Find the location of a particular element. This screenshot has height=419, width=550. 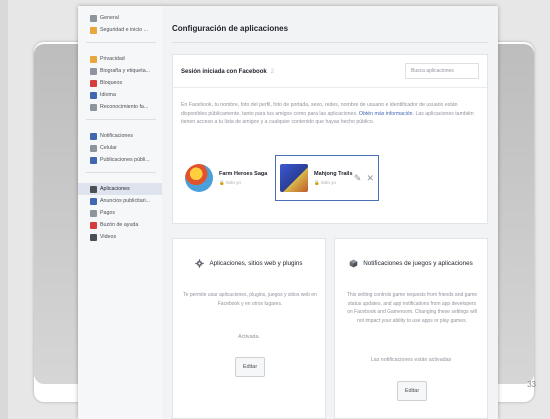

lock-badge-icon is located at coordinates (93, 30).